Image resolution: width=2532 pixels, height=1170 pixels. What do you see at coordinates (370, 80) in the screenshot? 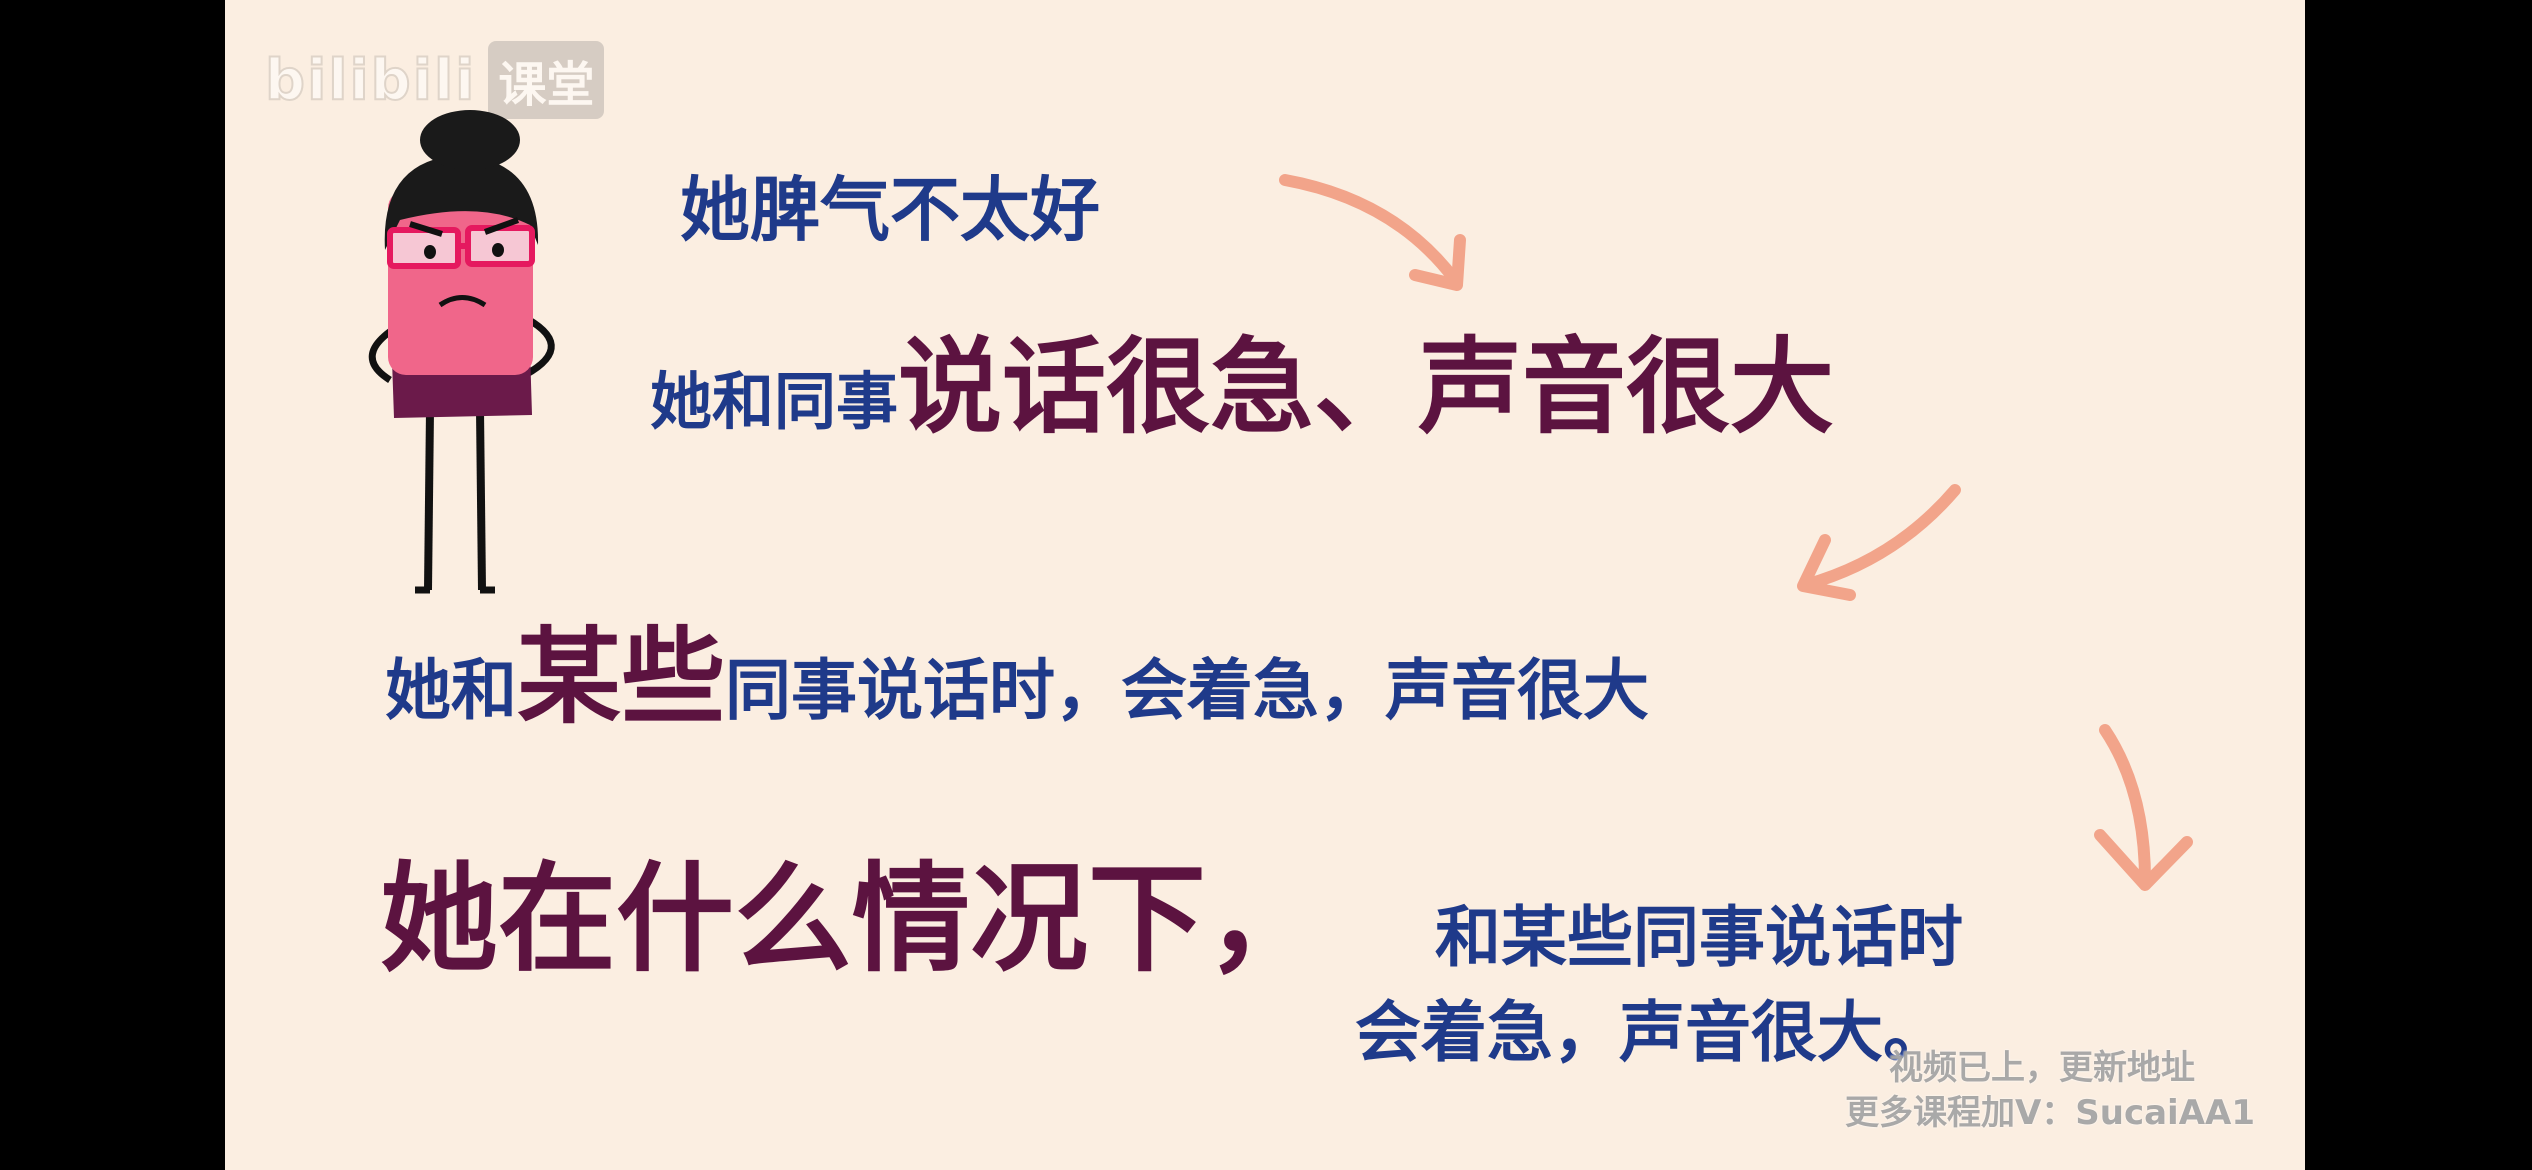
I see `logo-brand-text: bilibili` at bounding box center [370, 80].